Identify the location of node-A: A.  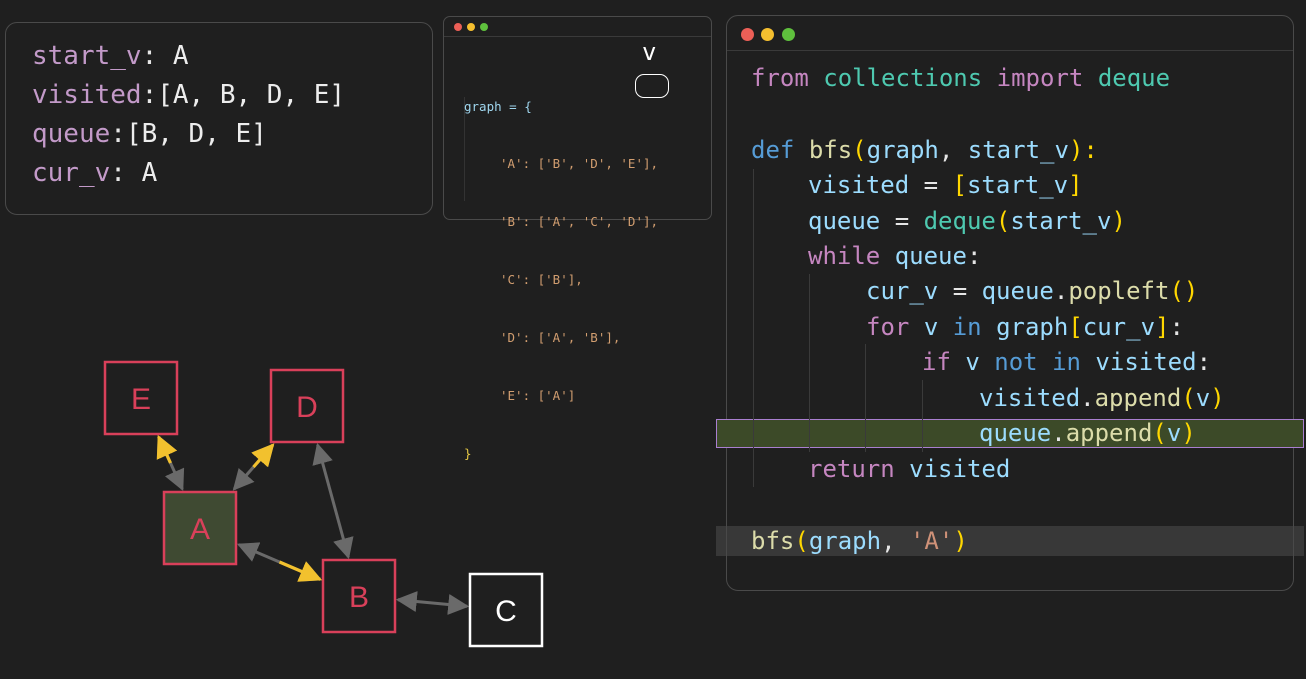
(200, 528).